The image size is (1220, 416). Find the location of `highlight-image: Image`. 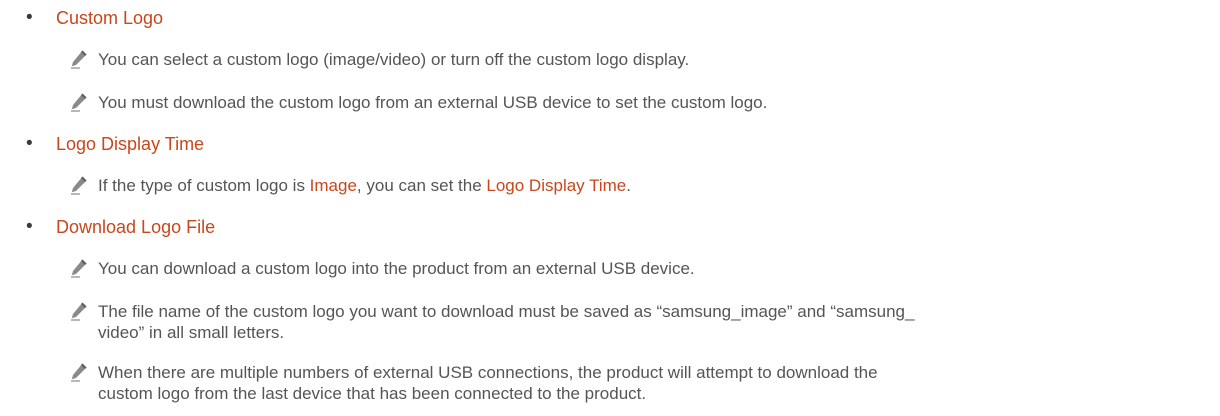

highlight-image: Image is located at coordinates (333, 185).